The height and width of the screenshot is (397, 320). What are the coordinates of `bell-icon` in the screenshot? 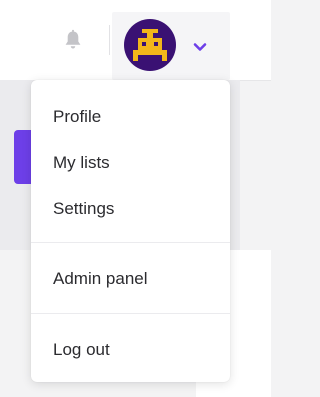 It's located at (73, 40).